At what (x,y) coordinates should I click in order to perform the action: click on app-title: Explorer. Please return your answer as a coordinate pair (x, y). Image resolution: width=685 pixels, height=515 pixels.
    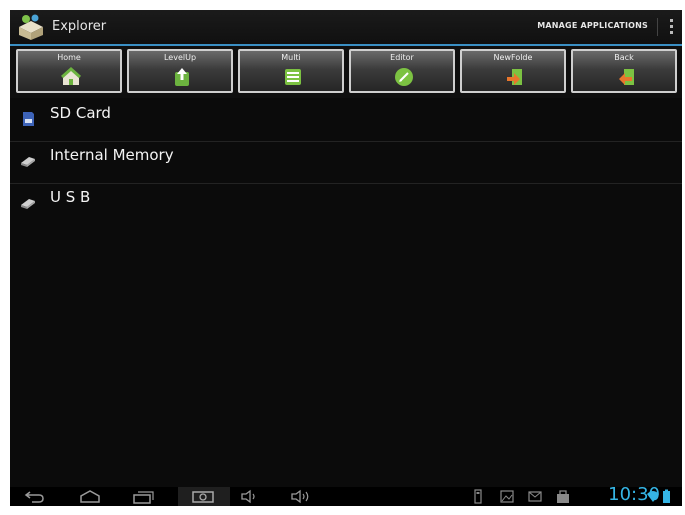
    Looking at the image, I should click on (79, 26).